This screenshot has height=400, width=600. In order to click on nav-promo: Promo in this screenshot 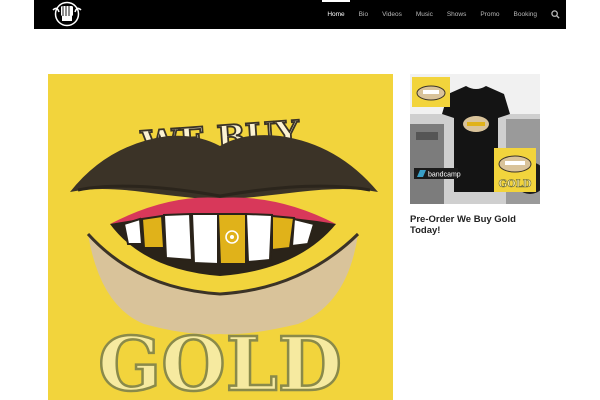, I will do `click(489, 14)`.